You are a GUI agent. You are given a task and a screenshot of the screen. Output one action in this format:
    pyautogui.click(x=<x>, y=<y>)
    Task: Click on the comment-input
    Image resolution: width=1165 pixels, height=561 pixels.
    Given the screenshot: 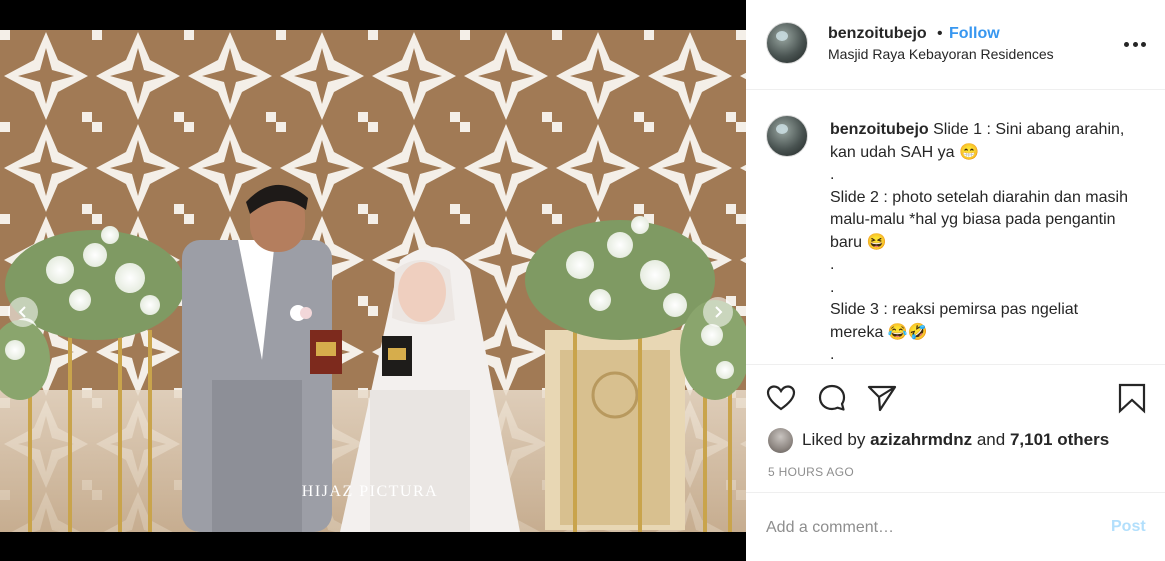 What is the action you would take?
    pyautogui.click(x=926, y=528)
    